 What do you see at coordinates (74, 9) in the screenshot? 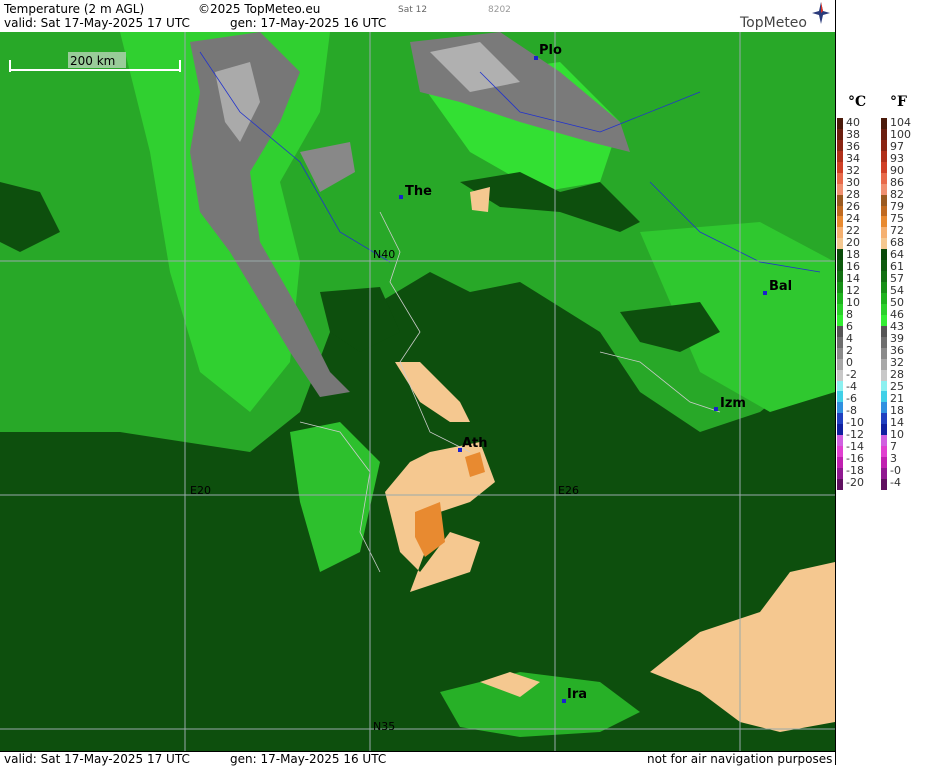
I see `map-title: Temperature (2 m AGL)` at bounding box center [74, 9].